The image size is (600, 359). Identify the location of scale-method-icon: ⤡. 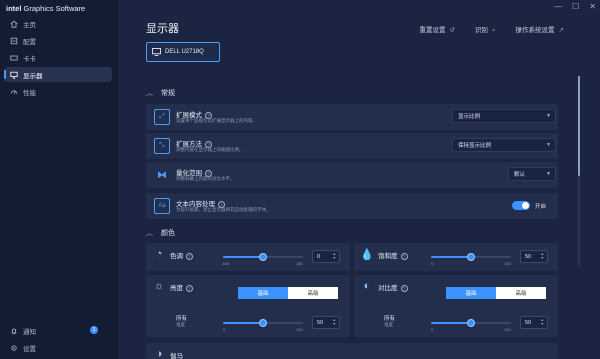
(162, 146).